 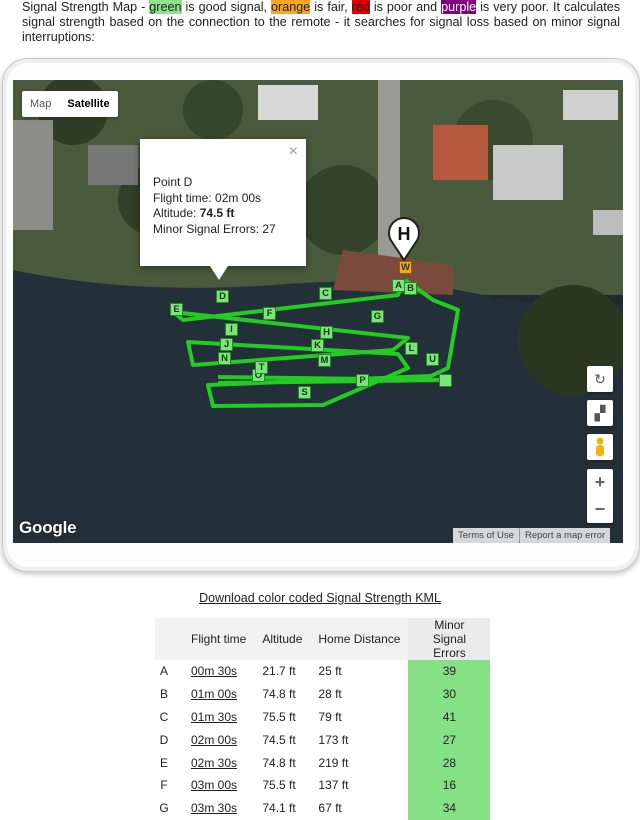 I want to click on row-errors: 28, so click(x=449, y=762).